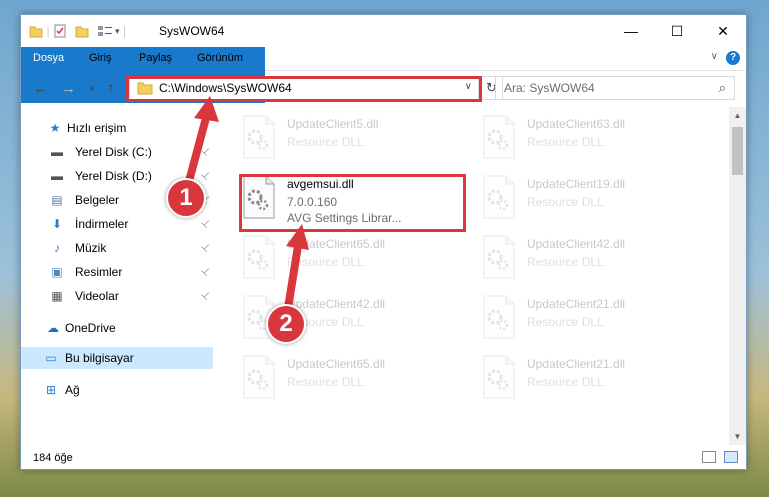  Describe the element at coordinates (246, 204) in the screenshot. I see `annotation-arrows` at that location.